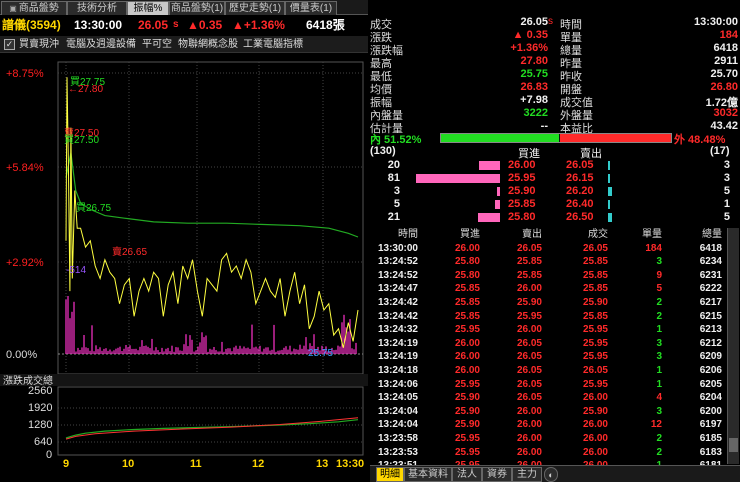 This screenshot has width=740, height=482. I want to click on scrollbar-thumb, so click(733, 445).